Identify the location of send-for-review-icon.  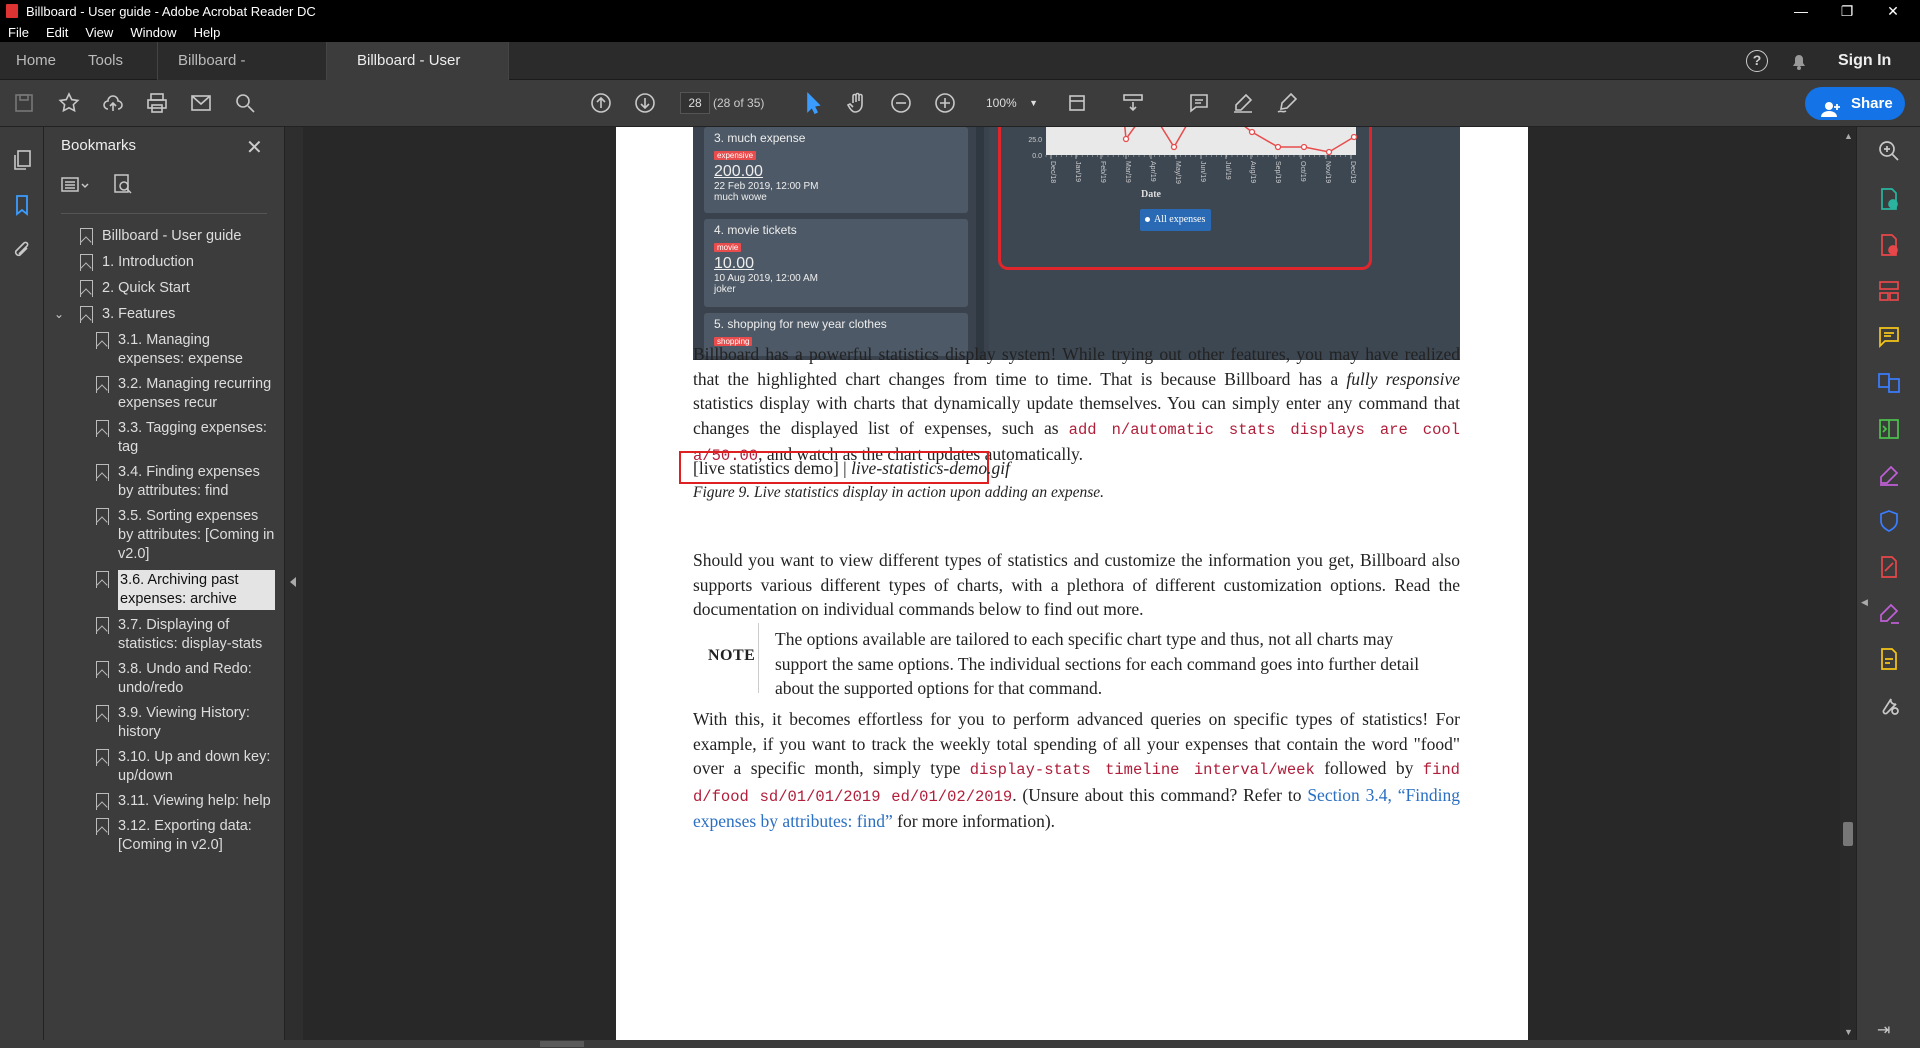
(1889, 659).